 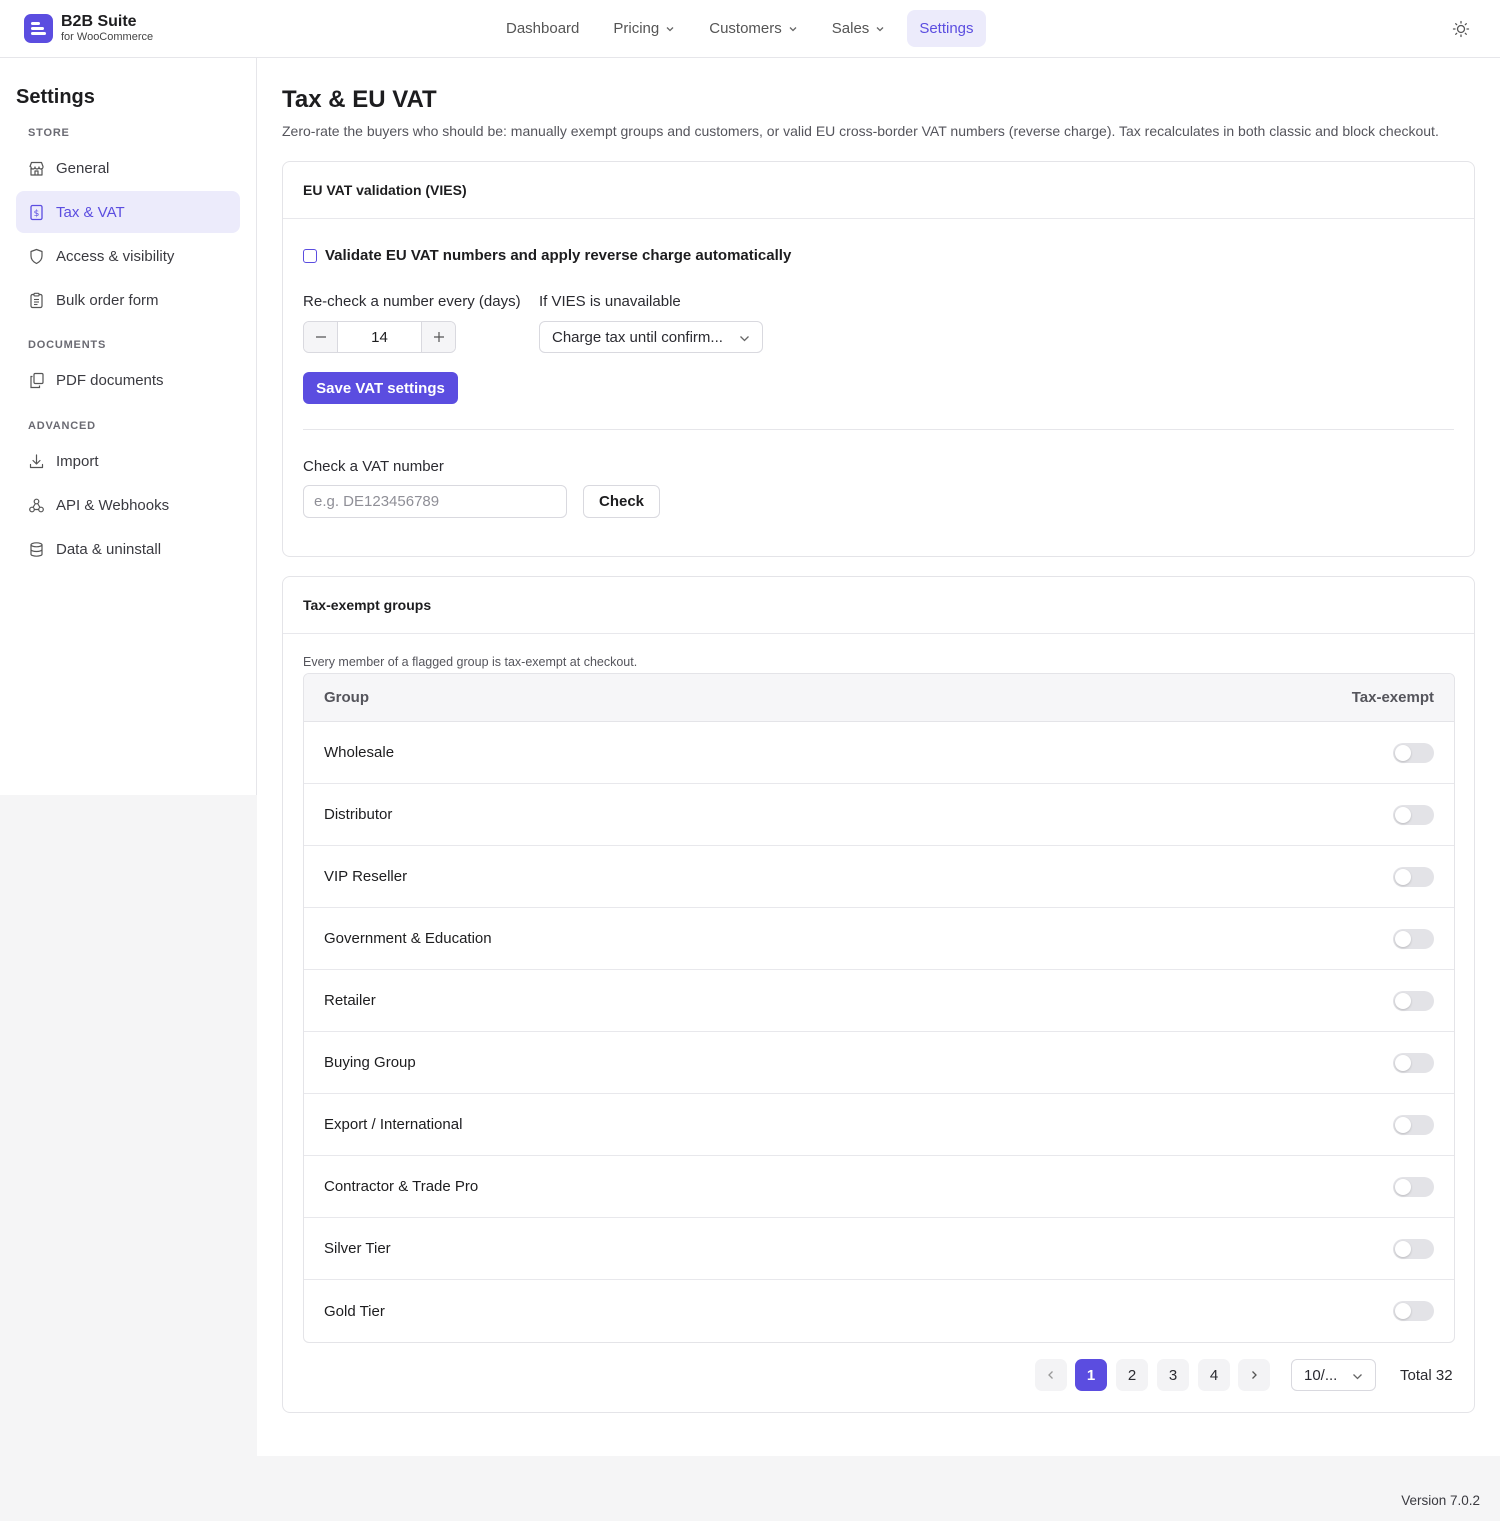 I want to click on column-header-tax-exempt: Tax-exempt, so click(x=1392, y=697).